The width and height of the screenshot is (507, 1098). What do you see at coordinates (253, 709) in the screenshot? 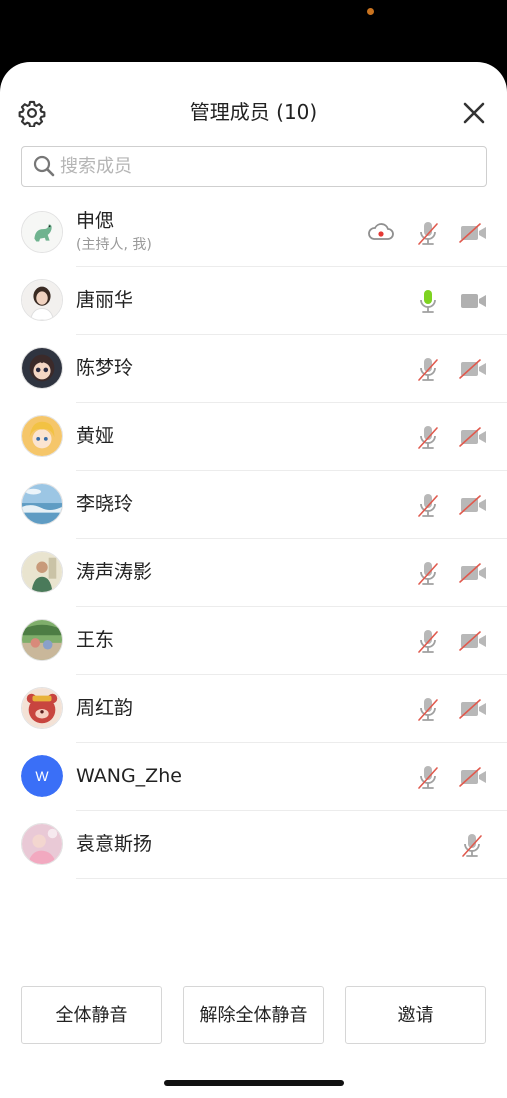
I see `list-item: 周红韵` at bounding box center [253, 709].